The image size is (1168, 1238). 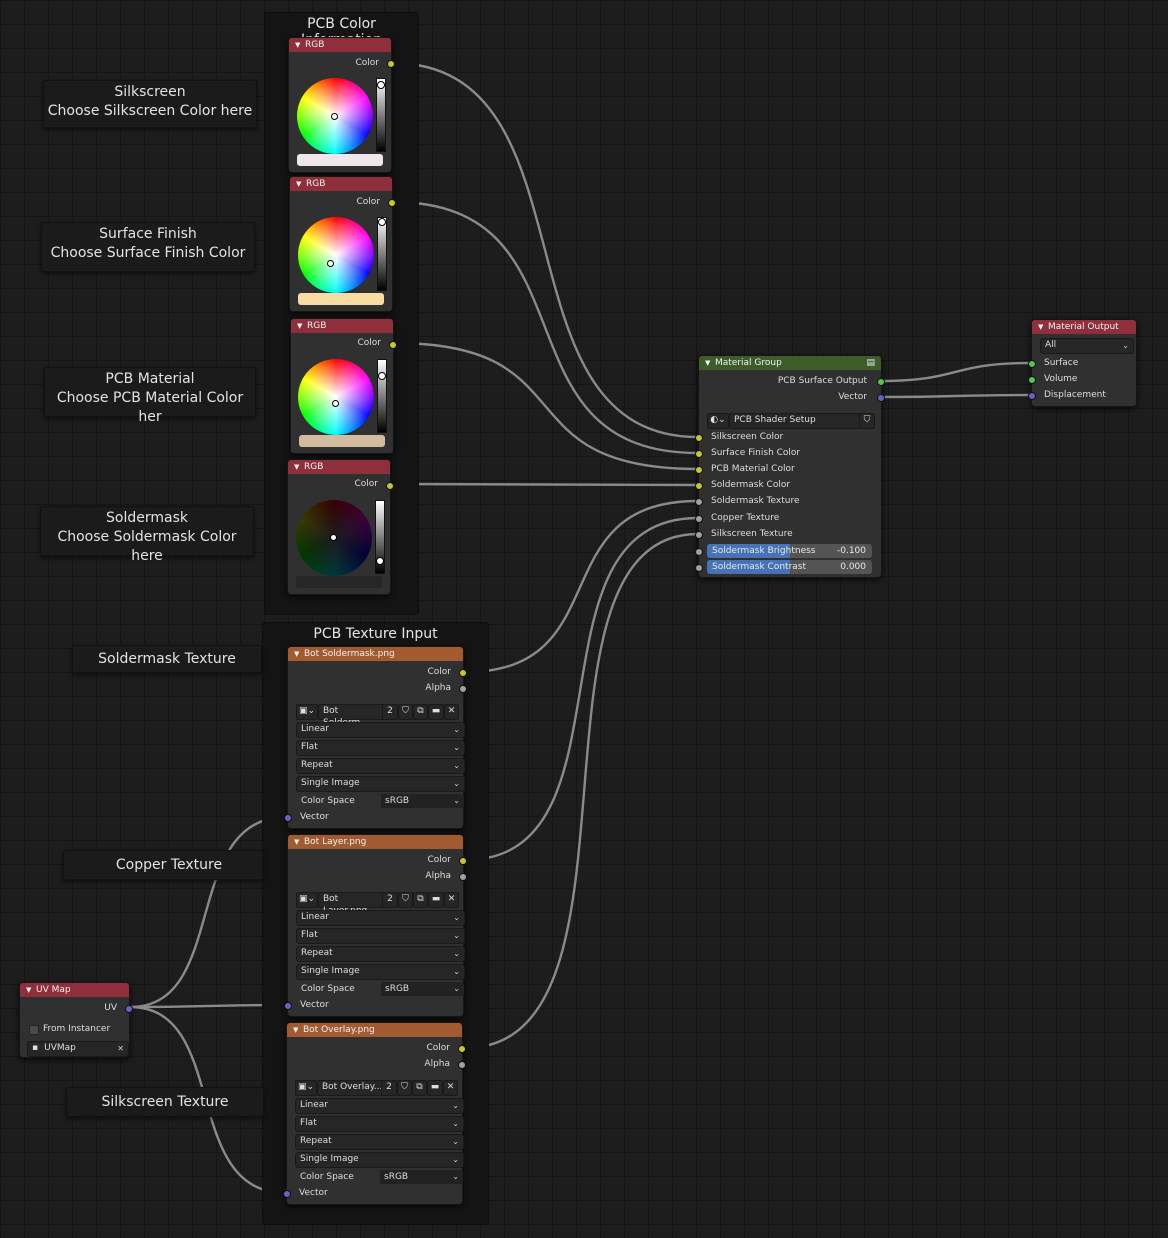 I want to click on node-header: ▼ Bot Layer.png, so click(x=375, y=842).